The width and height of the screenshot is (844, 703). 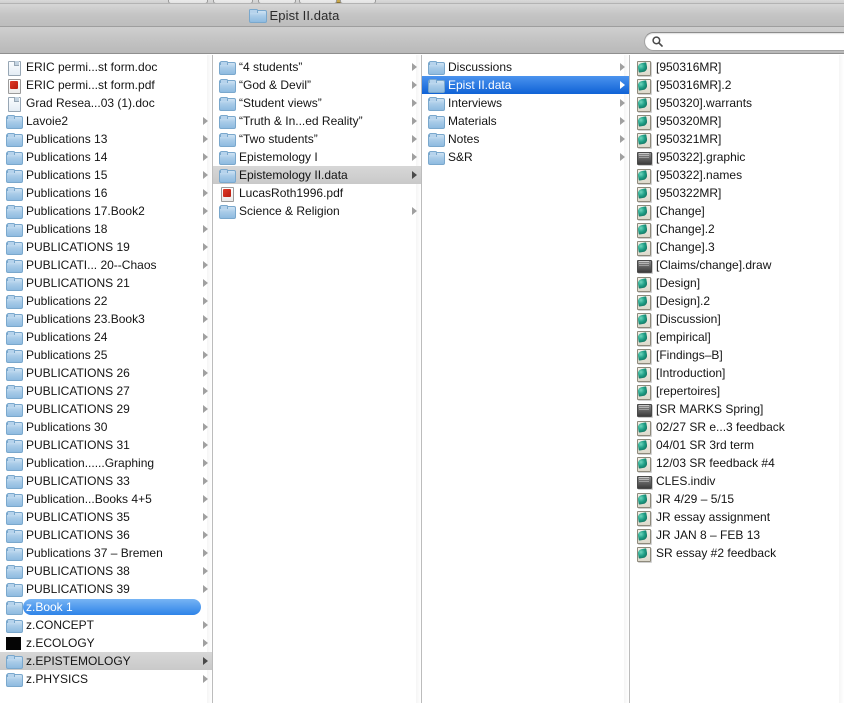 I want to click on column-item: PUBLICATIONS 38, so click(x=106, y=571).